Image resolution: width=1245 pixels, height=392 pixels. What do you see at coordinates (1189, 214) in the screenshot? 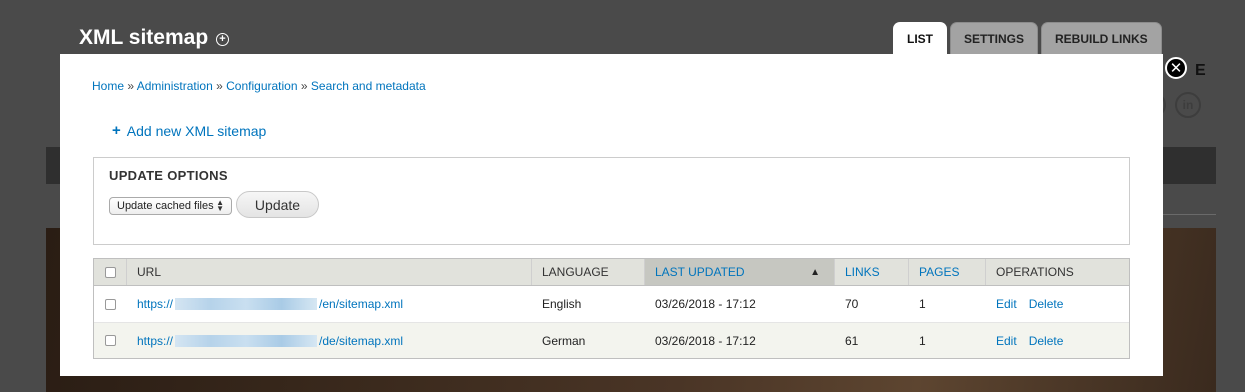
I see `background-divider` at bounding box center [1189, 214].